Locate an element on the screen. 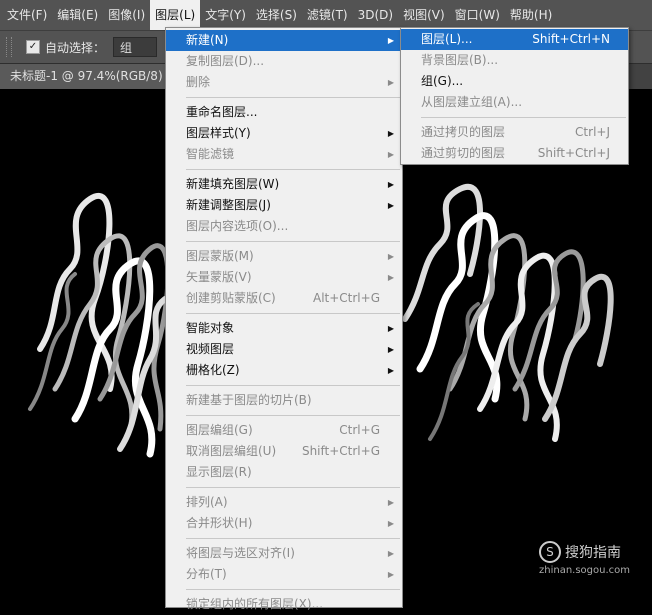 The height and width of the screenshot is (615, 652). auto-select-checkbox: ✓ is located at coordinates (33, 47).